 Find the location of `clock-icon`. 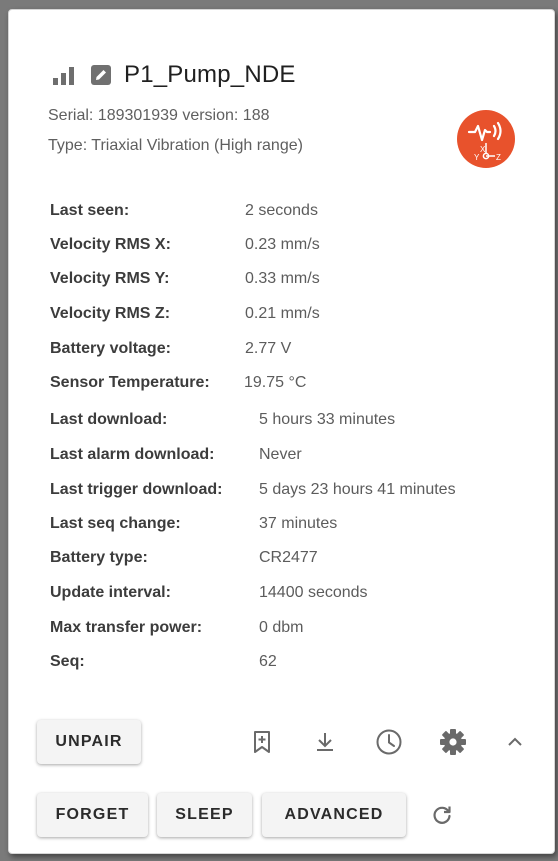

clock-icon is located at coordinates (389, 742).